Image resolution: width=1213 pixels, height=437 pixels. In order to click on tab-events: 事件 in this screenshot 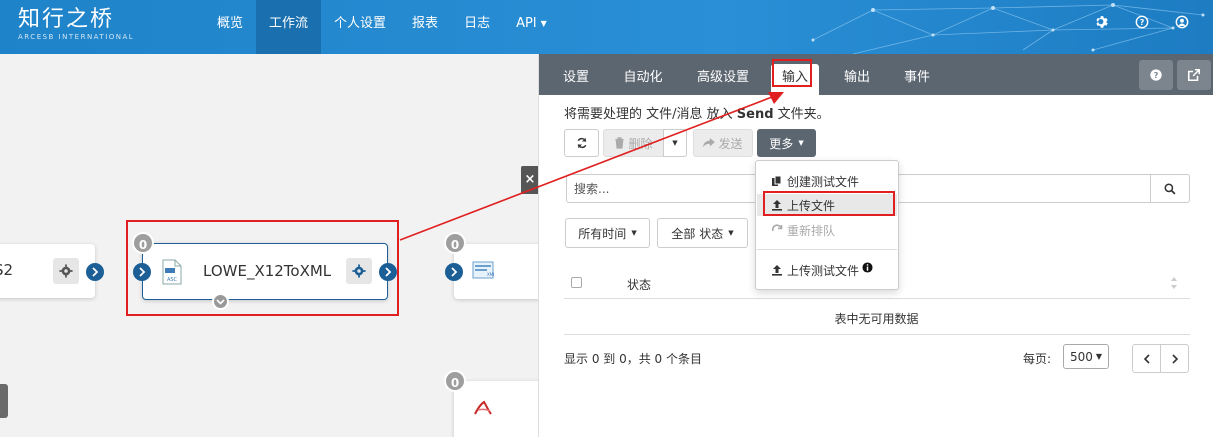, I will do `click(917, 79)`.